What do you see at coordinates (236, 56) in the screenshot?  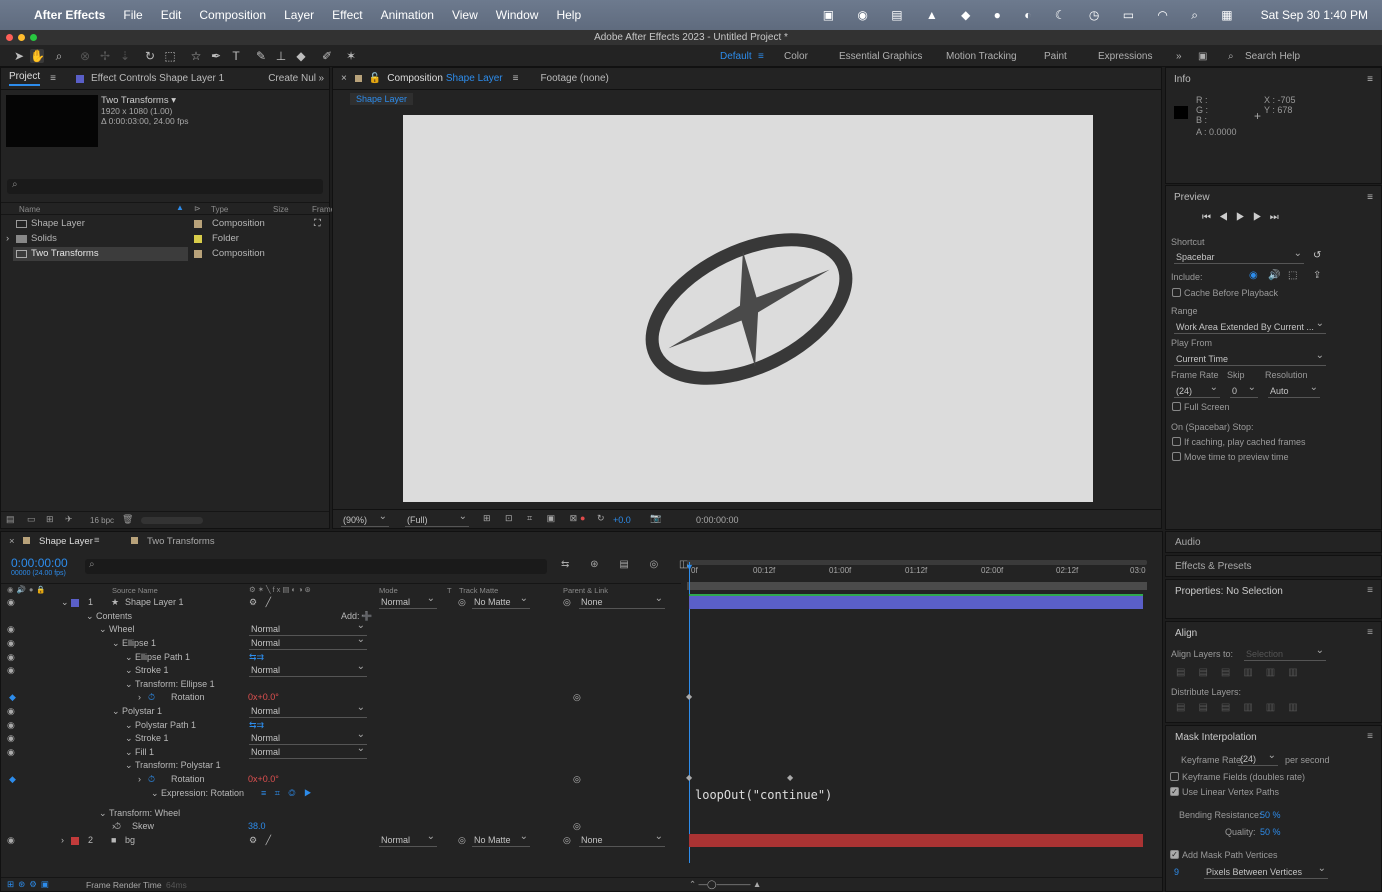 I see `type-tool-icon: T` at bounding box center [236, 56].